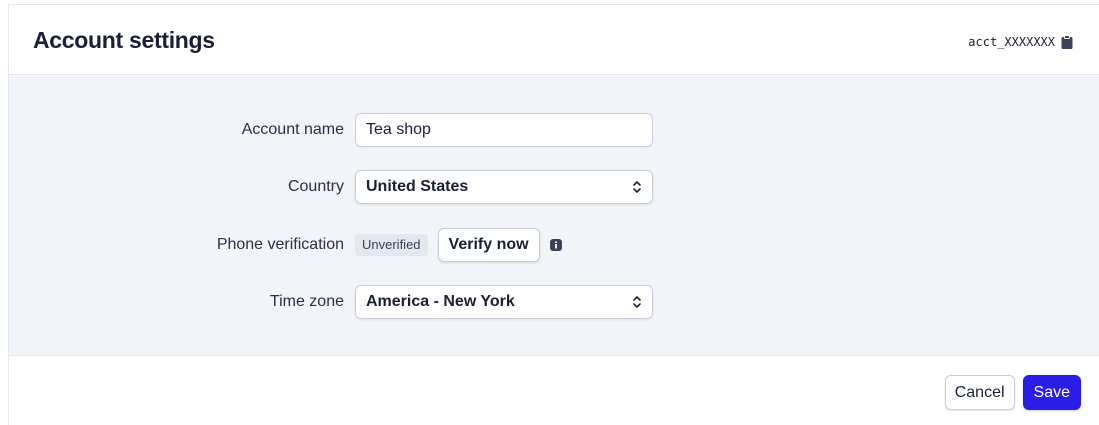 Image resolution: width=1099 pixels, height=425 pixels. I want to click on account-name-input, so click(504, 130).